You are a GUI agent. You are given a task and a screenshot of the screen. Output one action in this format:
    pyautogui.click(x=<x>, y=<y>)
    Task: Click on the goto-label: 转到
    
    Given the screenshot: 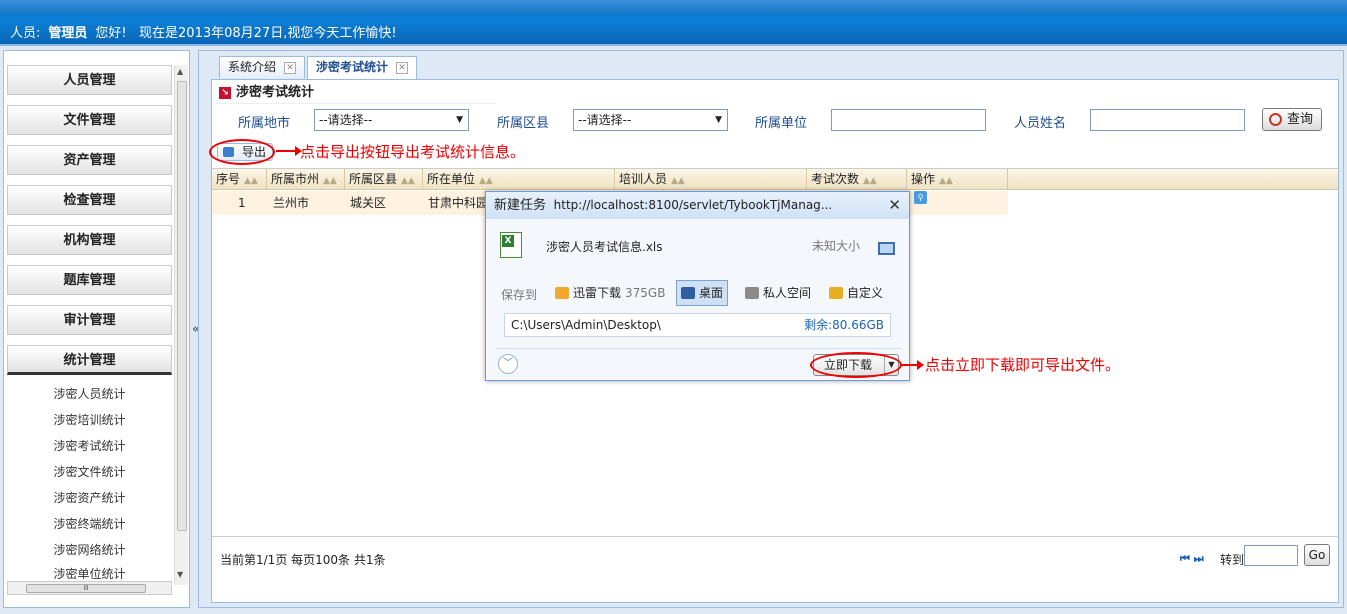 What is the action you would take?
    pyautogui.click(x=1232, y=560)
    